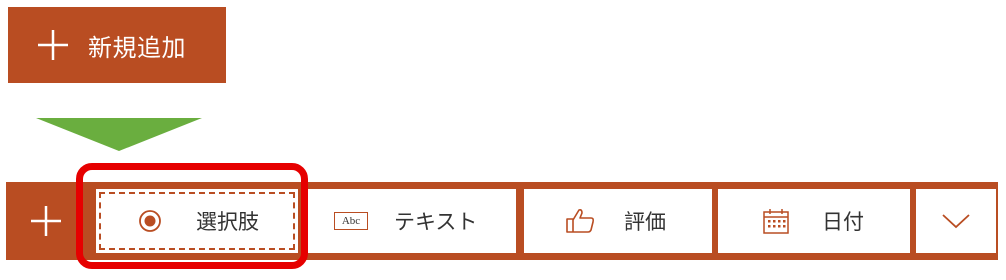 The image size is (1006, 280). Describe the element at coordinates (843, 222) in the screenshot. I see `date-type-label: 日付` at that location.